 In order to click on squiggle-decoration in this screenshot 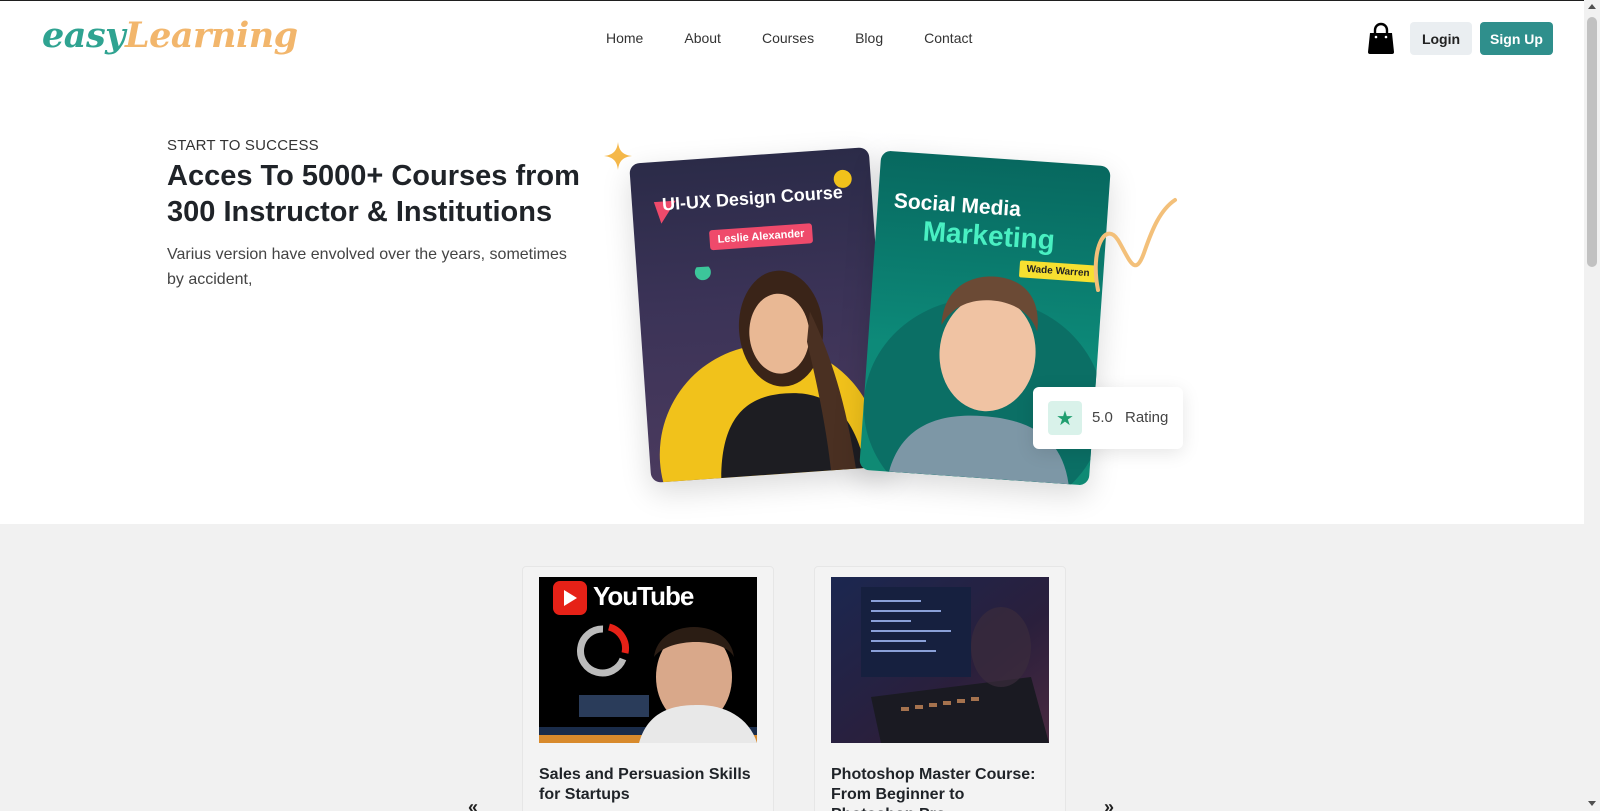, I will do `click(1135, 245)`.